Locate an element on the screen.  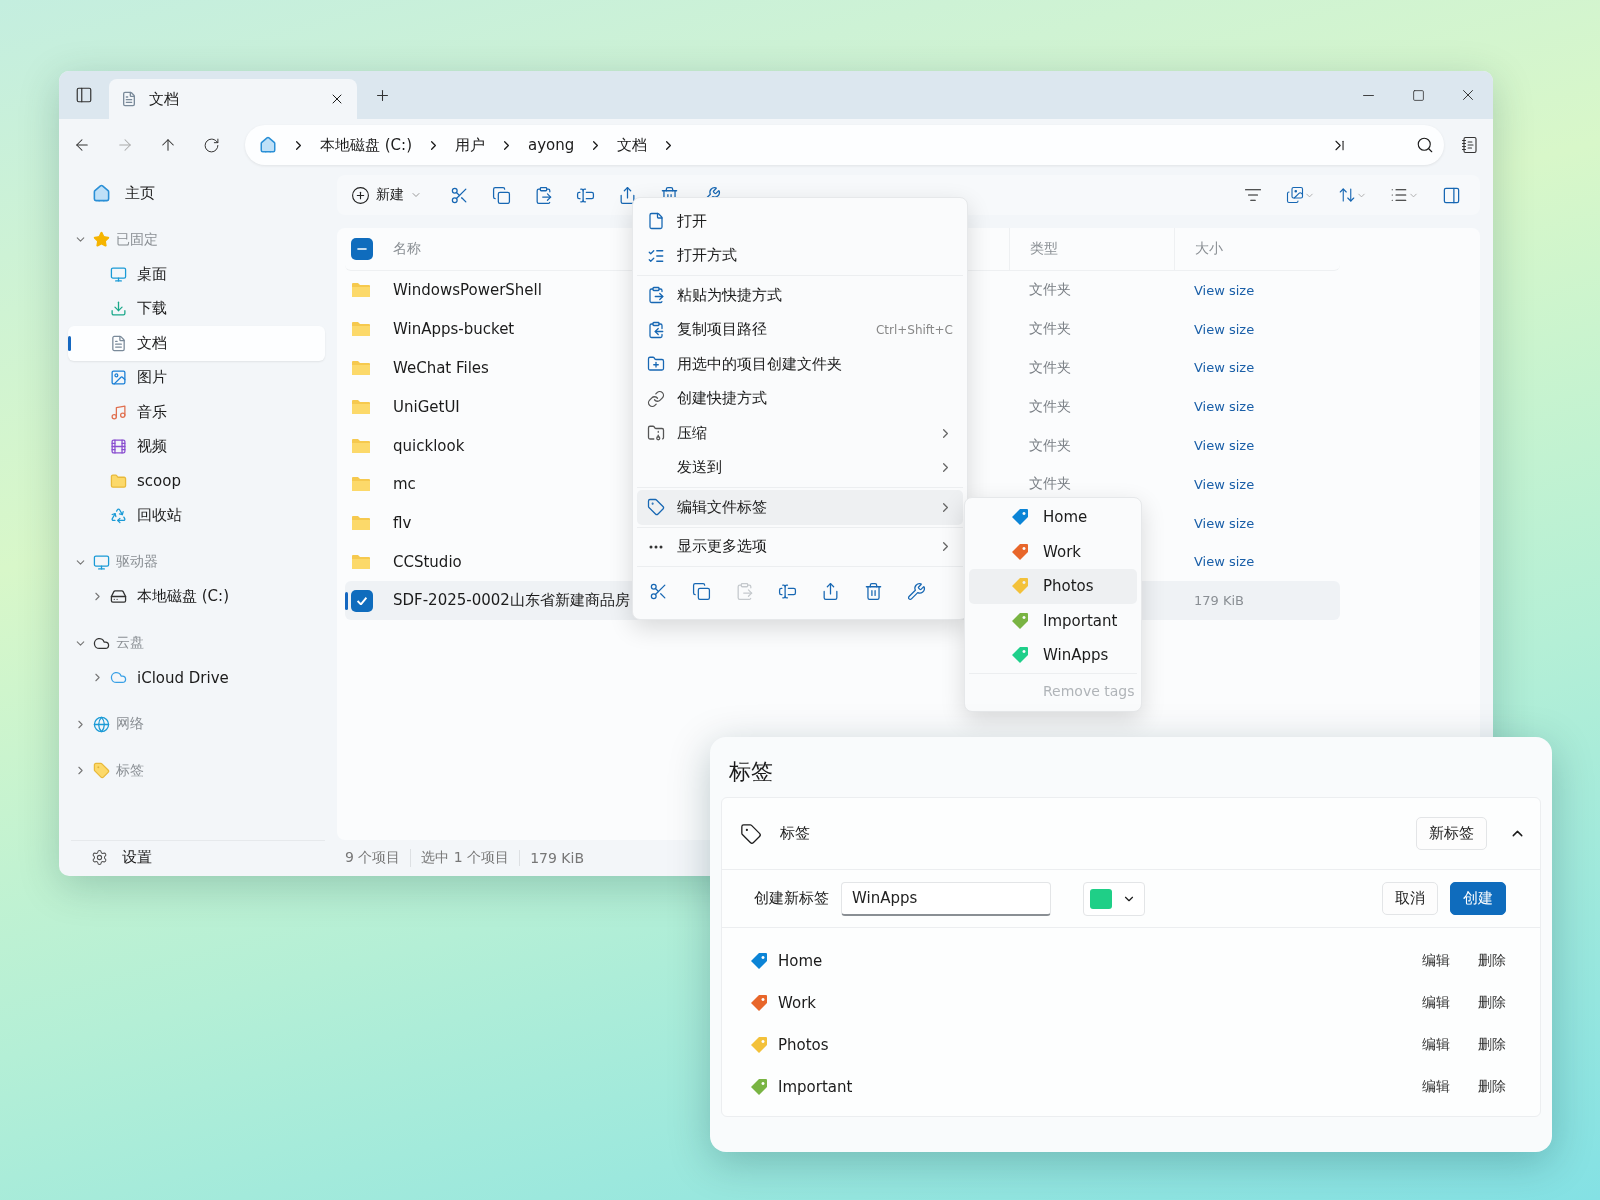
file-name: WeChat Files is located at coordinates (441, 368).